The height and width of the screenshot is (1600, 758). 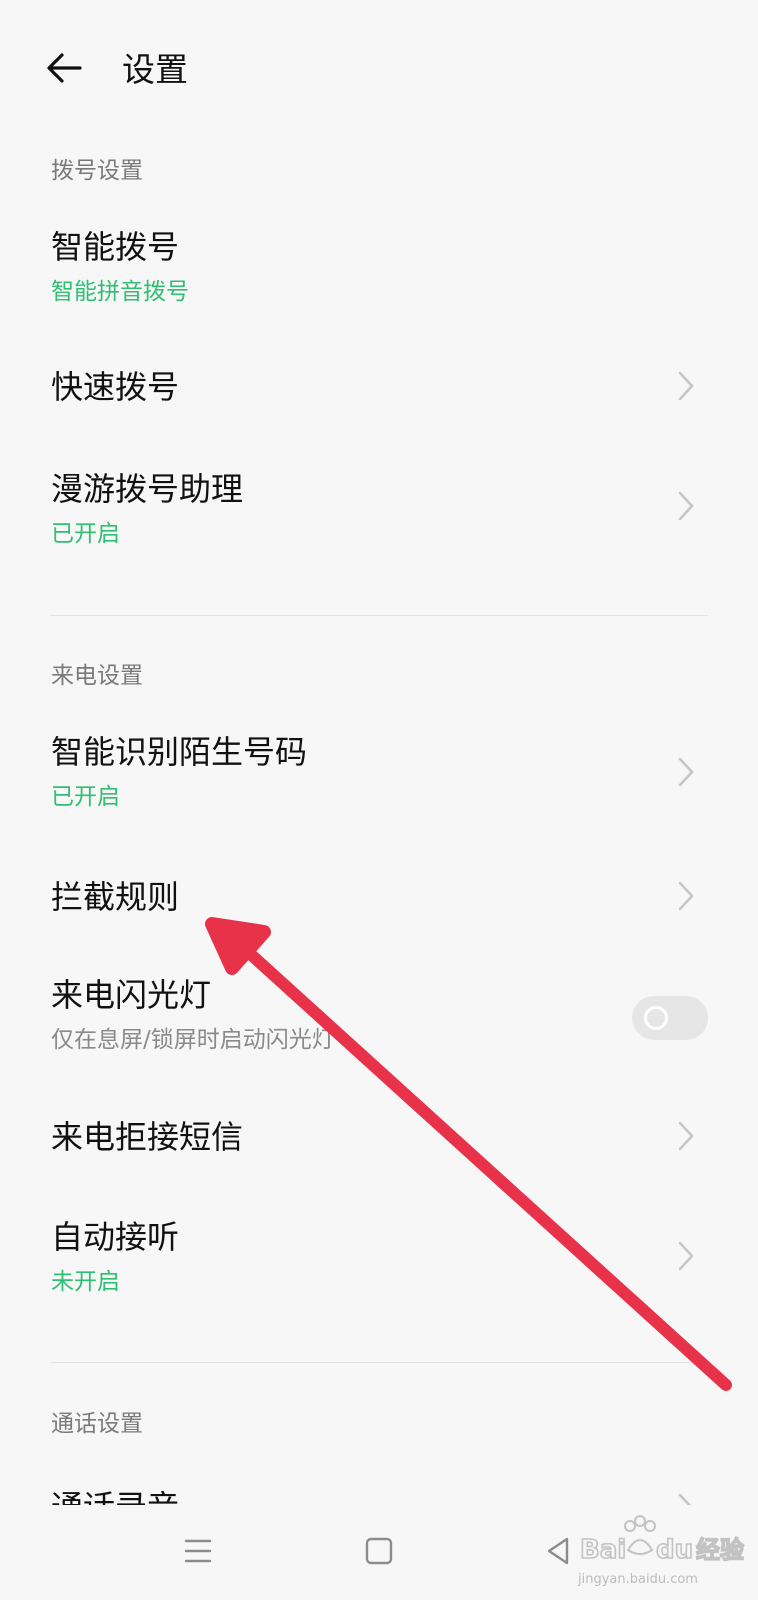 What do you see at coordinates (638, 1579) in the screenshot?
I see `watermark-url: jingyan.baidu.com` at bounding box center [638, 1579].